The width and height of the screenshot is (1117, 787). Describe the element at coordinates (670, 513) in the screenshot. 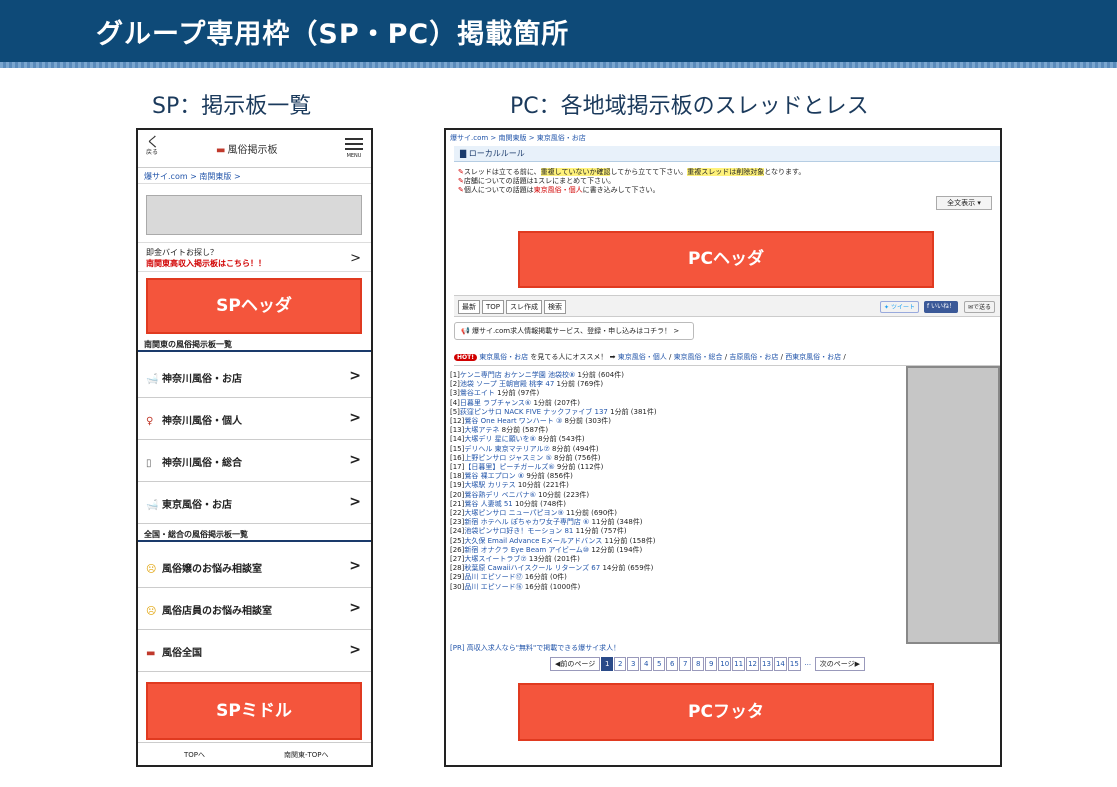

I see `thread-row: [22]大塚ピンサロ ニューパピヨン⑨ 11分前 (690件)` at that location.